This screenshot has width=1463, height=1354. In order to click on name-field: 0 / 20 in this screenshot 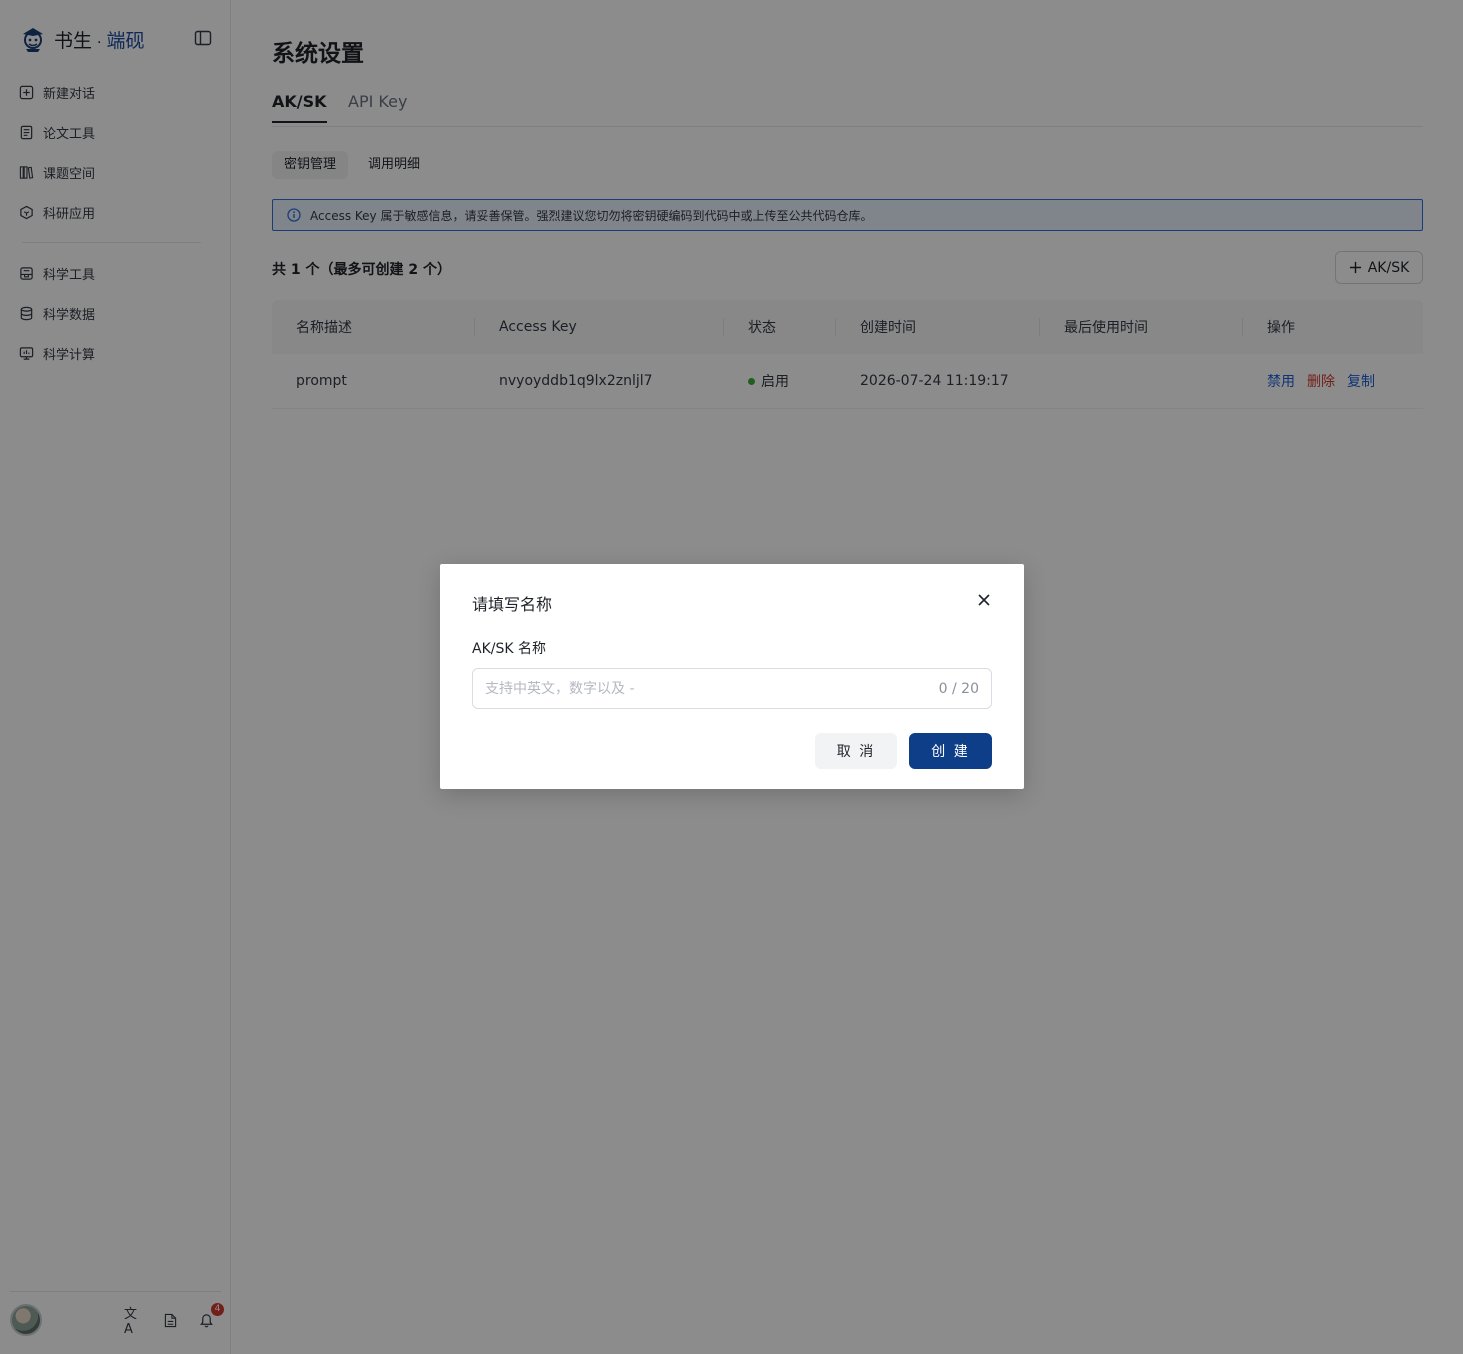, I will do `click(732, 688)`.